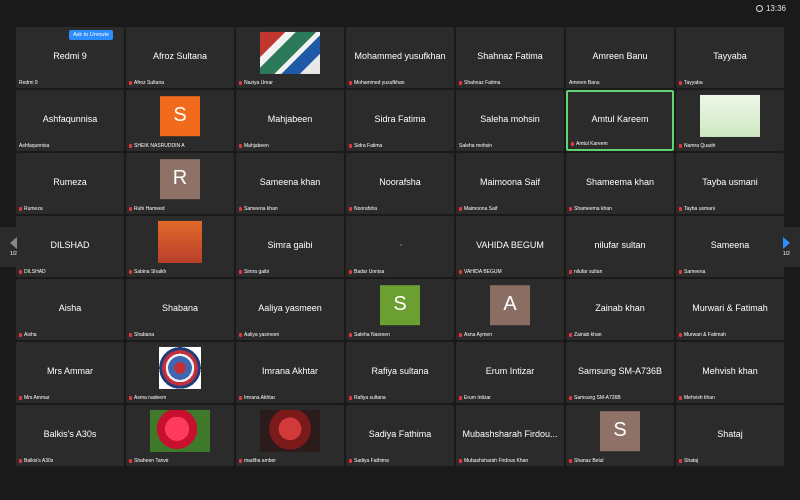  I want to click on participant-tile: DILSHAD DILSHAD, so click(70, 246).